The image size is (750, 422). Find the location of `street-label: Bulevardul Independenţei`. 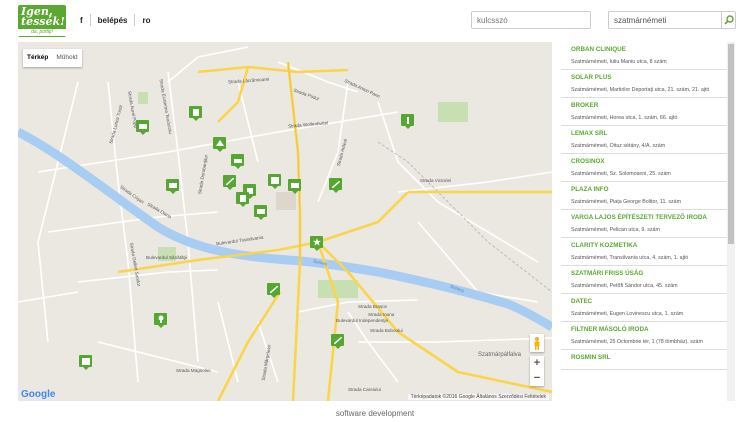

street-label: Bulevardul Independenţei is located at coordinates (362, 320).